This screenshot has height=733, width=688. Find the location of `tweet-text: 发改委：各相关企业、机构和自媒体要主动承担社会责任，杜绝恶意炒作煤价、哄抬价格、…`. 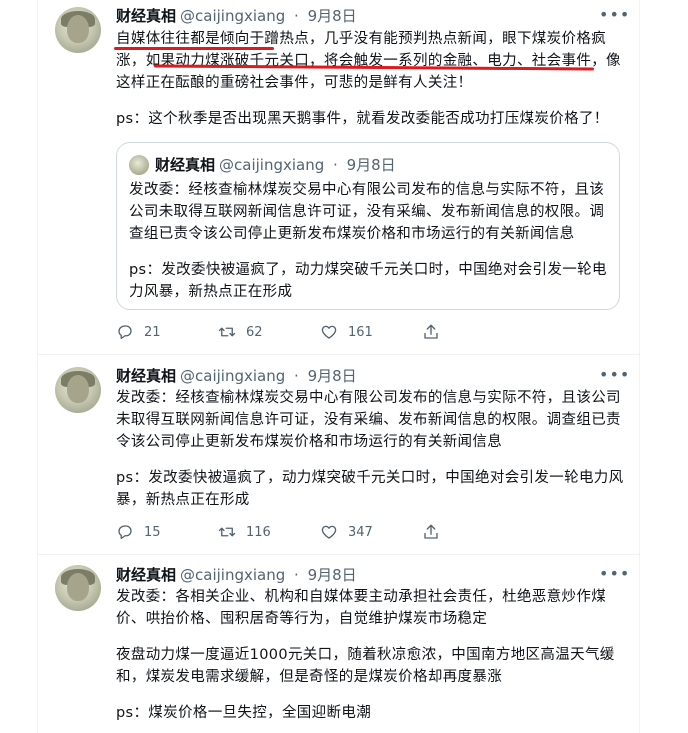

tweet-text: 发改委：各相关企业、机构和自媒体要主动承担社会责任，杜绝恶意炒作煤价、哄抬价格、… is located at coordinates (372, 655).